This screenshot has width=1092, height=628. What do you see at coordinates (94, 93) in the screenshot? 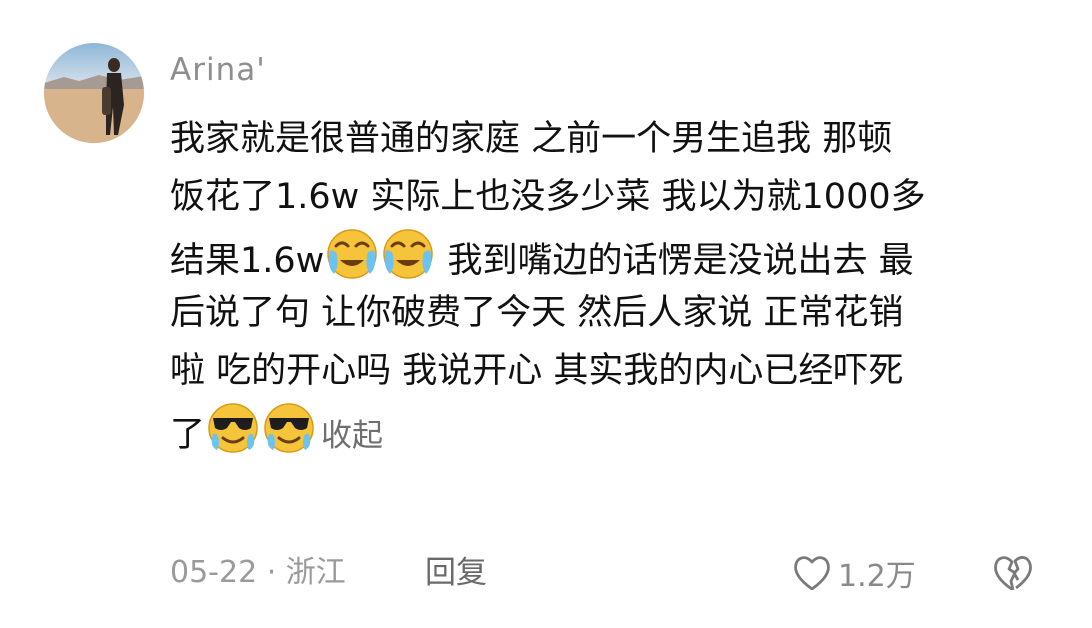
I see `avatar` at bounding box center [94, 93].